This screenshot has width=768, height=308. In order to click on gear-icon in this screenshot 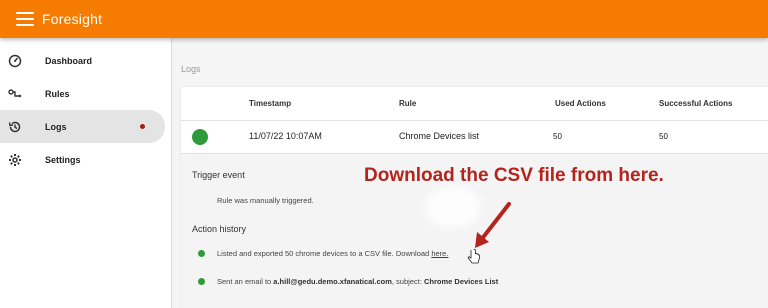, I will do `click(15, 160)`.